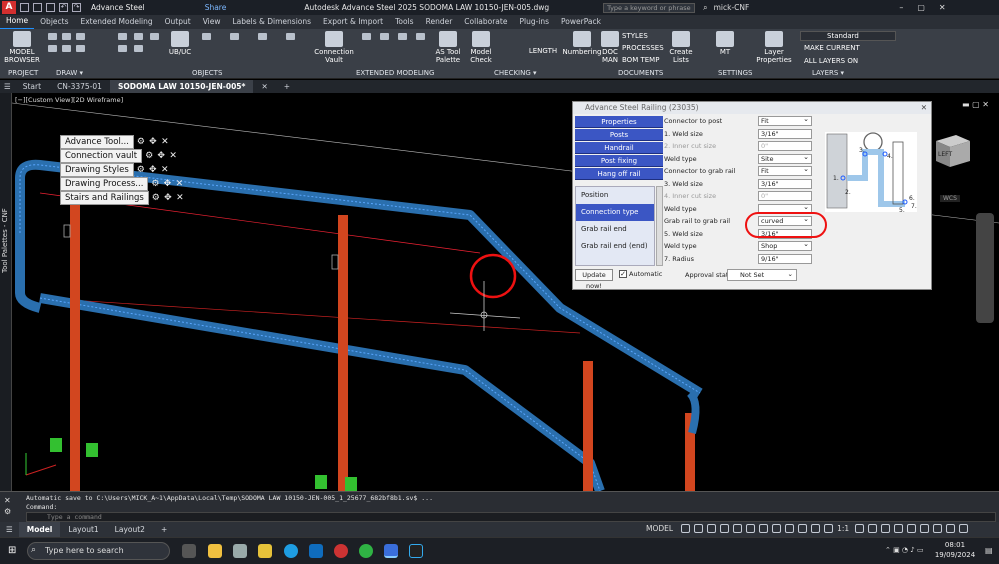 The image size is (999, 564). What do you see at coordinates (938, 528) in the screenshot?
I see `hardware-acceleration-icon` at bounding box center [938, 528].